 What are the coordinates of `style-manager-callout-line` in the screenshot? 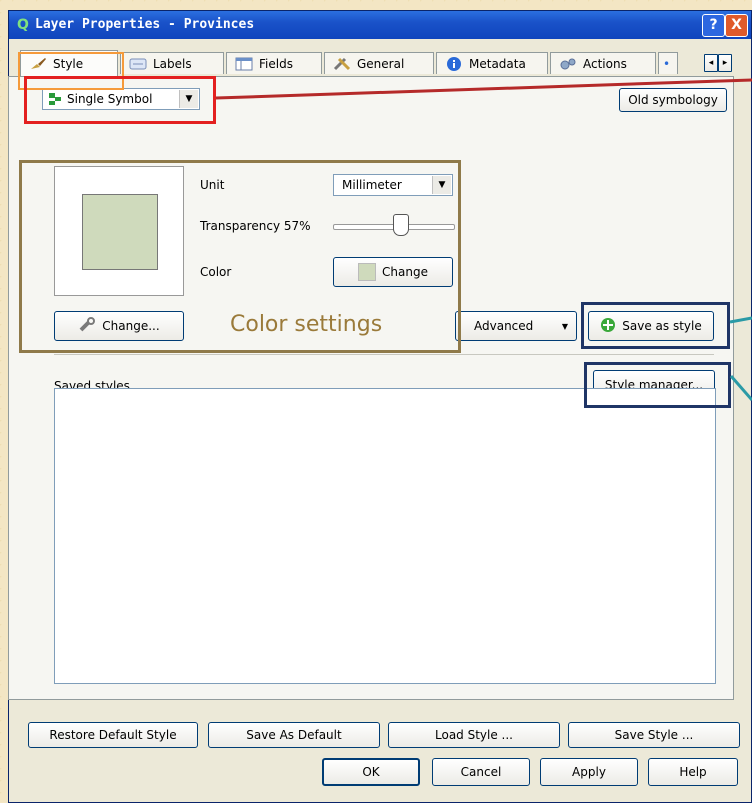 It's located at (740, 388).